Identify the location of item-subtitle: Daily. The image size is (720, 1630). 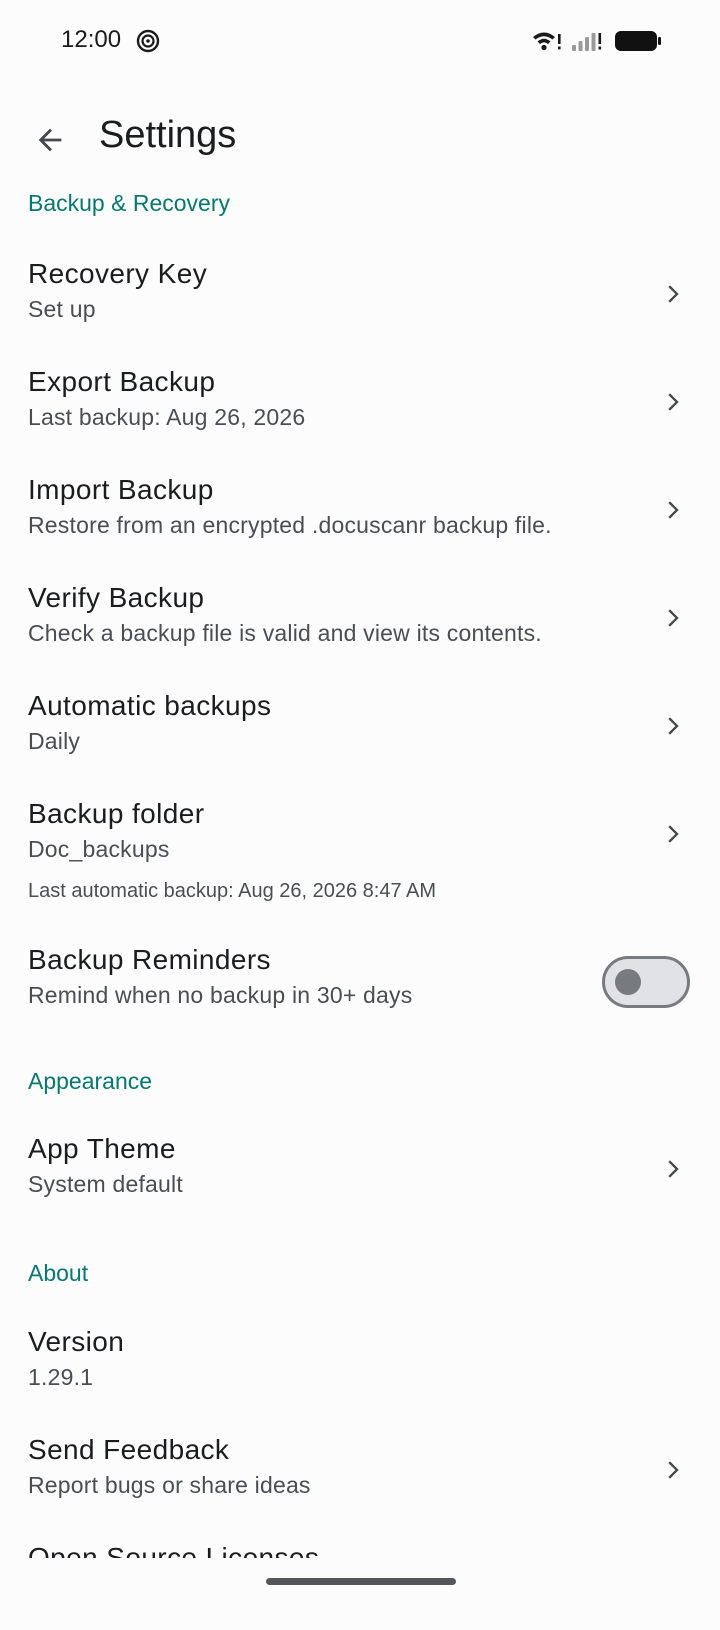
(54, 741).